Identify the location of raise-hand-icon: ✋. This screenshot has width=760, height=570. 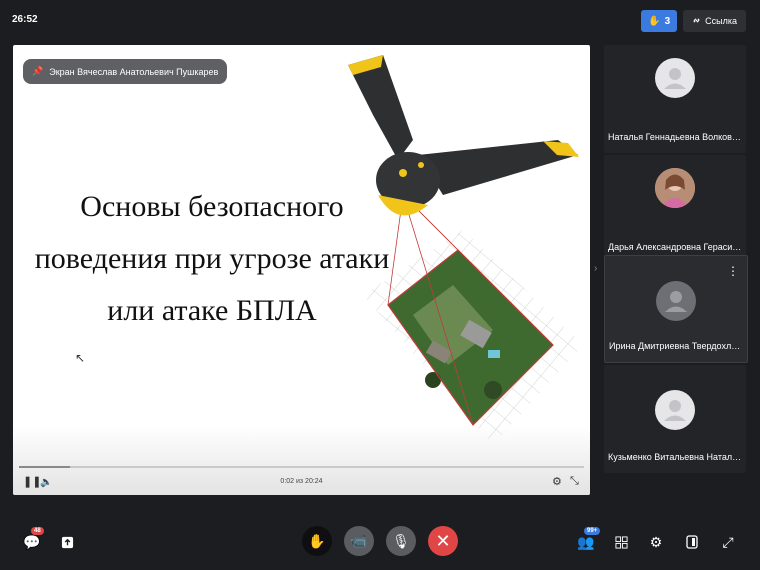
(317, 540).